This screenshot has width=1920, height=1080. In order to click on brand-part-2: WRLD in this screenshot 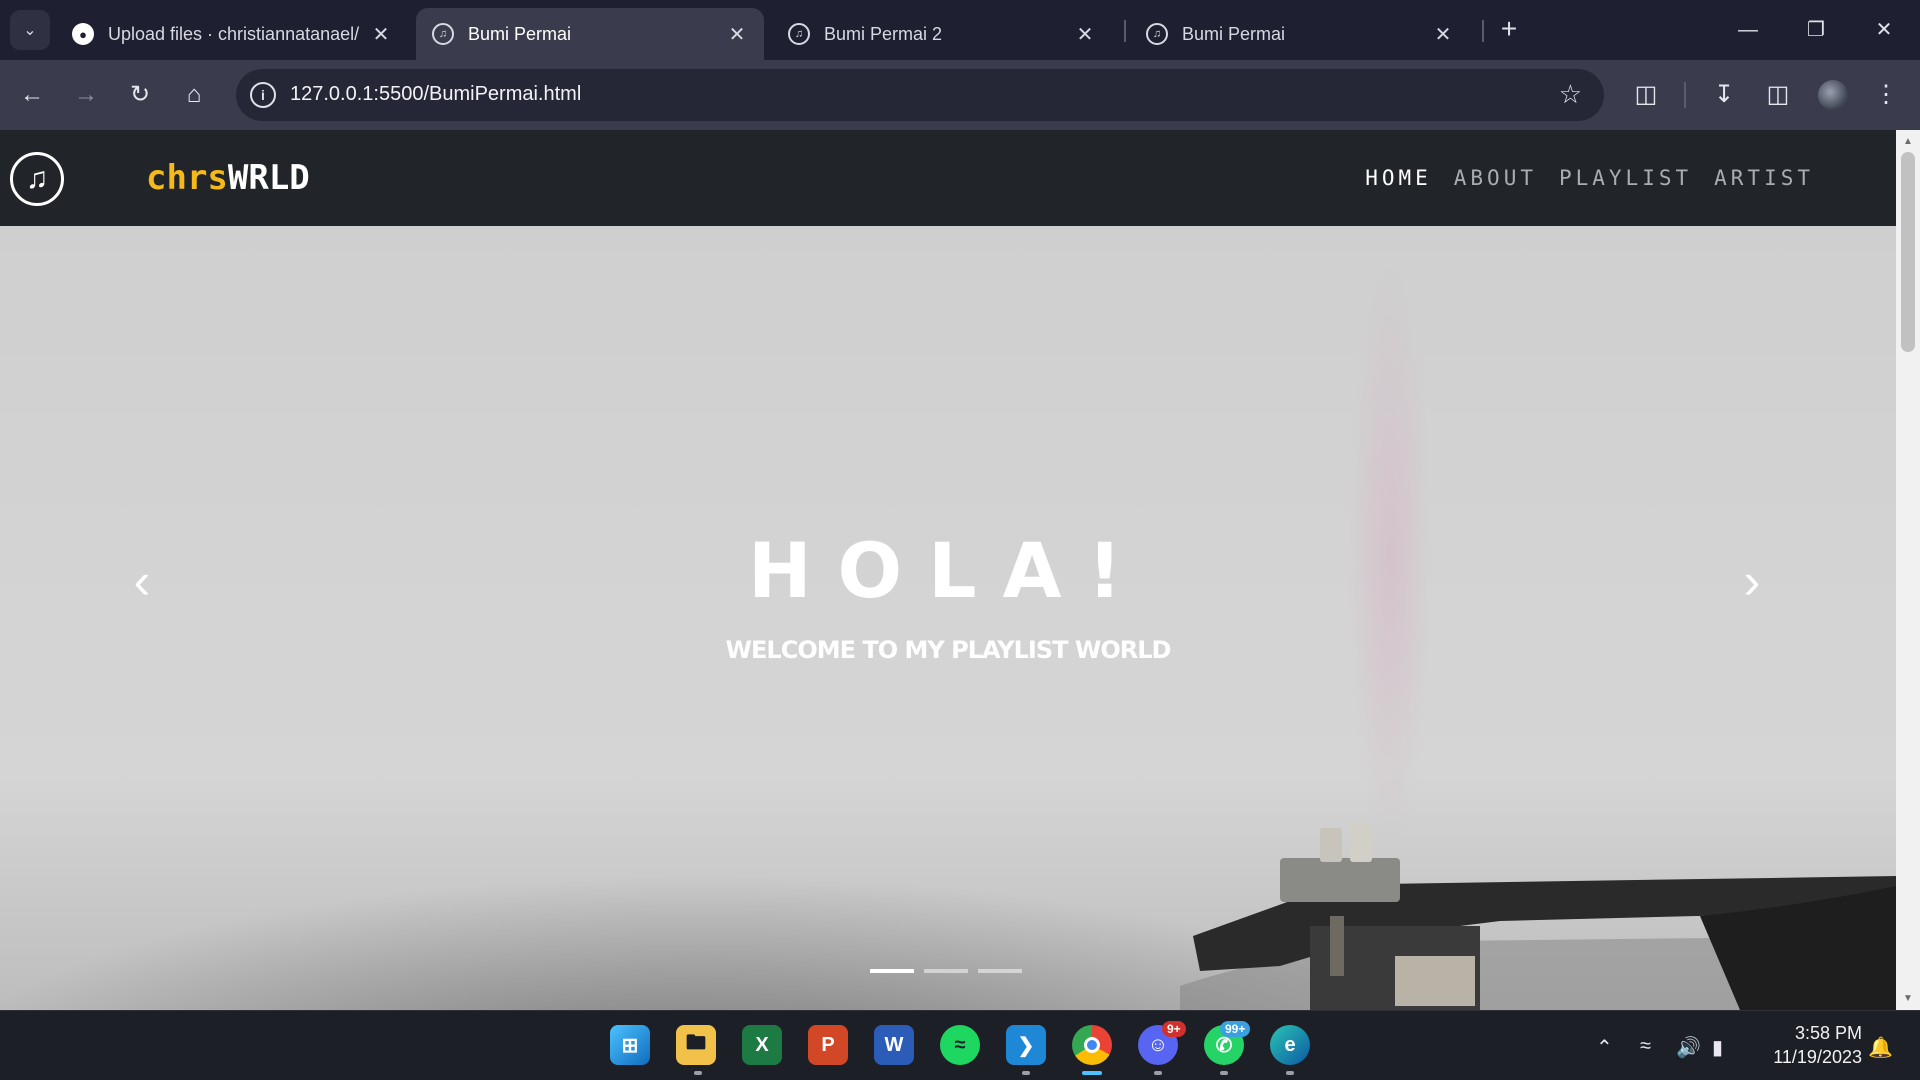, I will do `click(268, 178)`.